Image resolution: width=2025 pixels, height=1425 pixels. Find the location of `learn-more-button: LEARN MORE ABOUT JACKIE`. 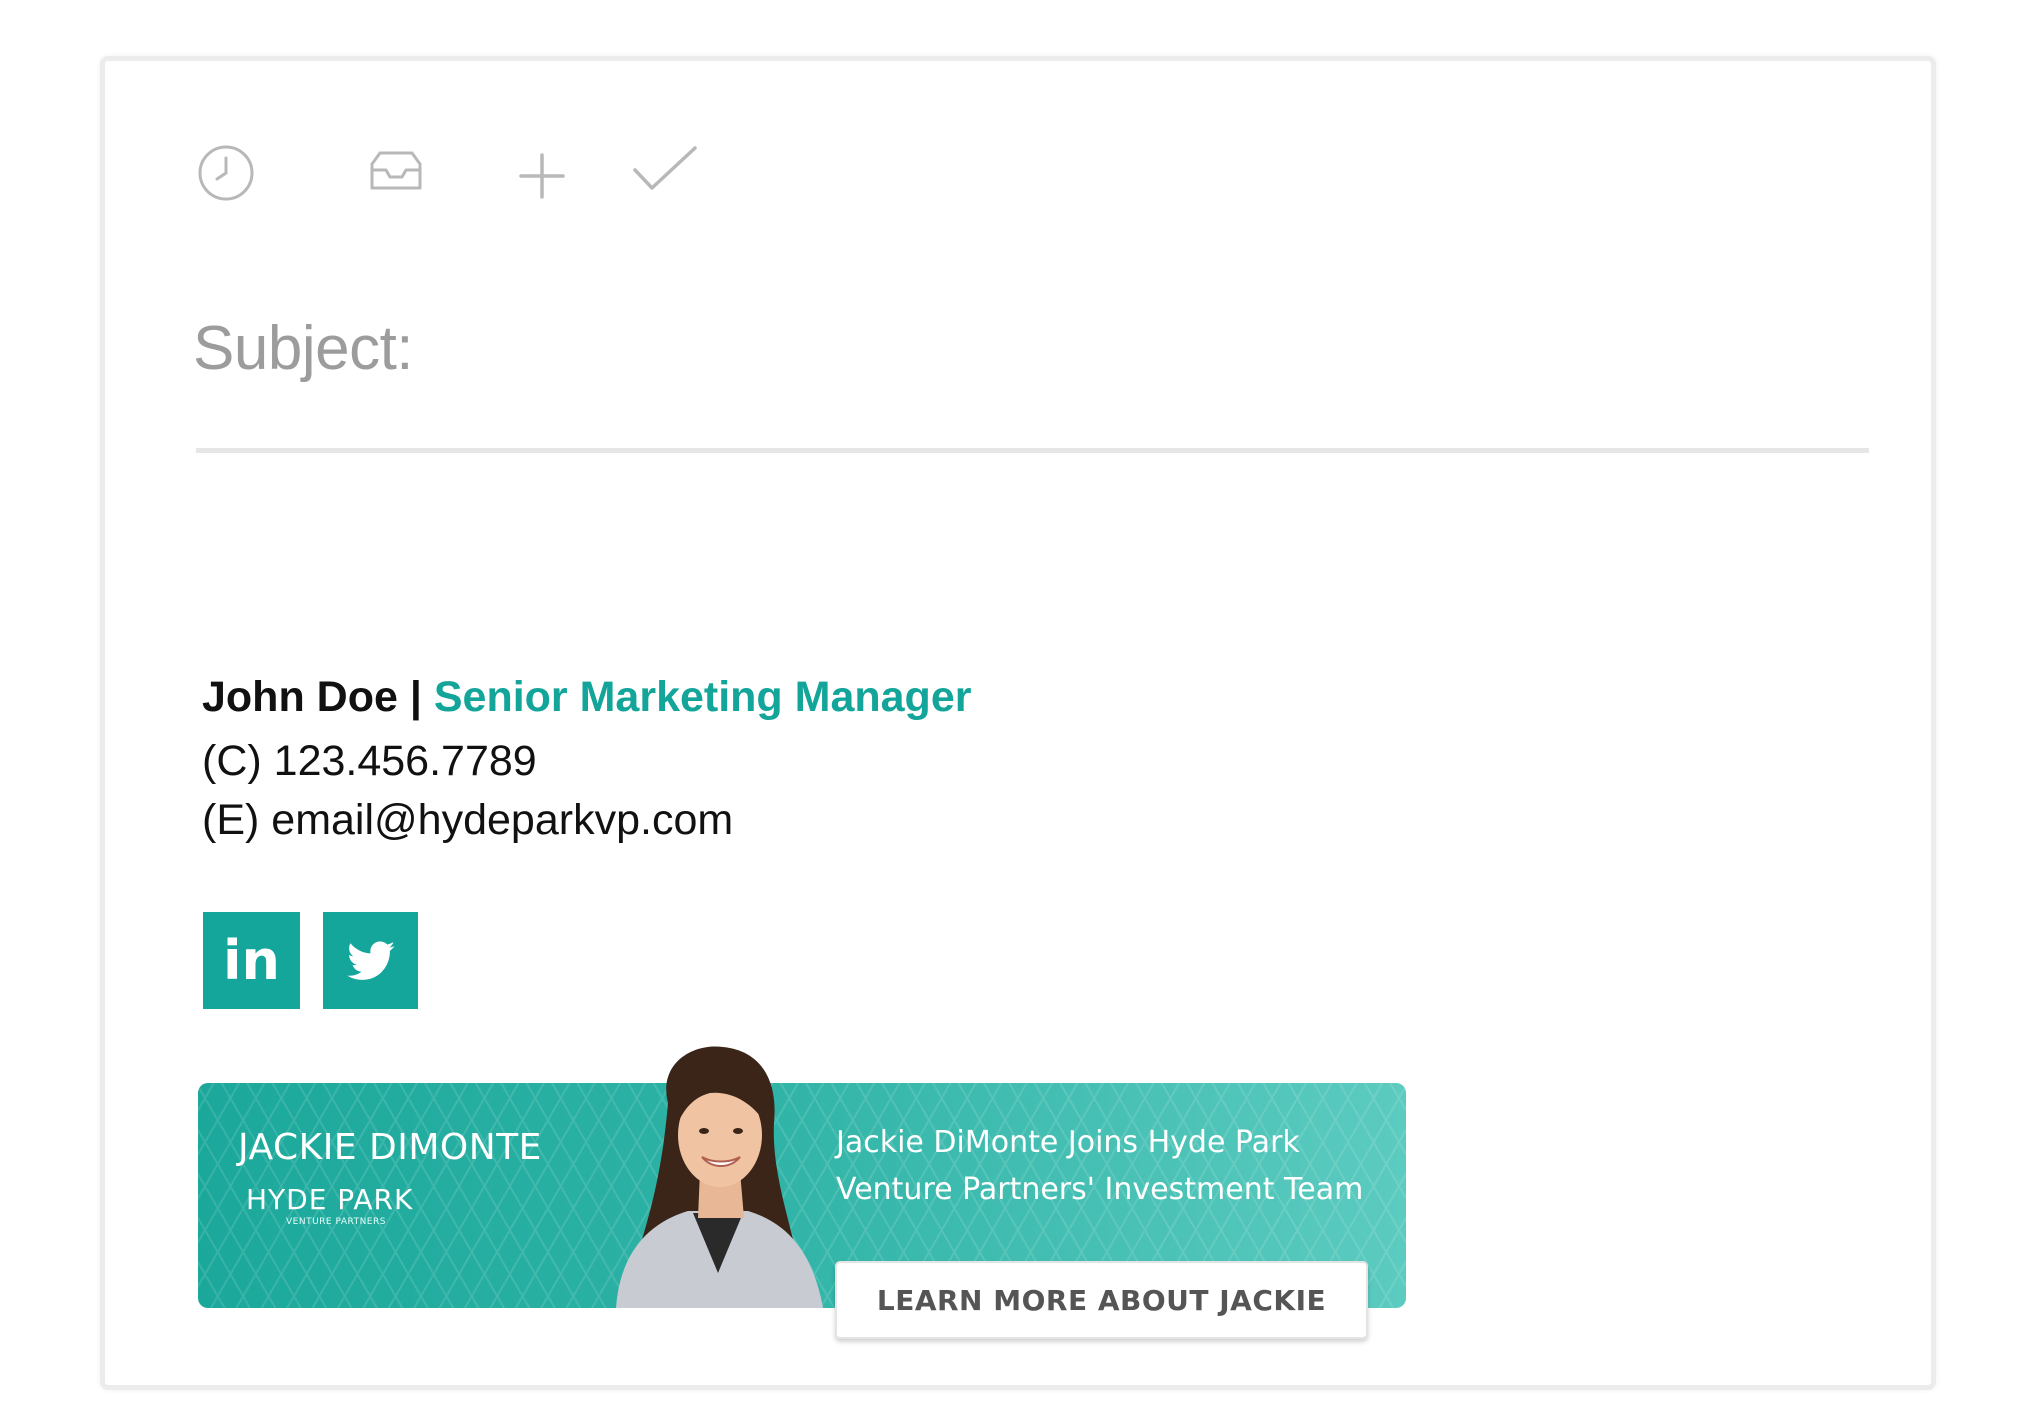

learn-more-button: LEARN MORE ABOUT JACKIE is located at coordinates (1101, 1300).